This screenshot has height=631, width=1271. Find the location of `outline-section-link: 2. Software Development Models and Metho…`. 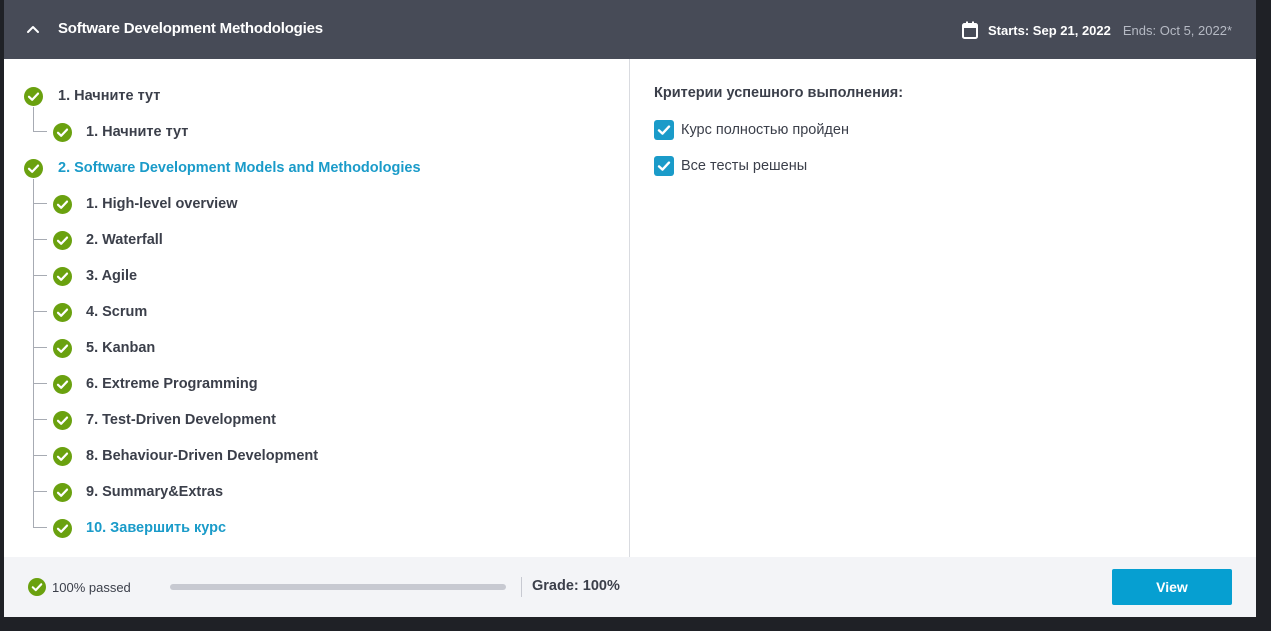

outline-section-link: 2. Software Development Models and Metho… is located at coordinates (239, 168).